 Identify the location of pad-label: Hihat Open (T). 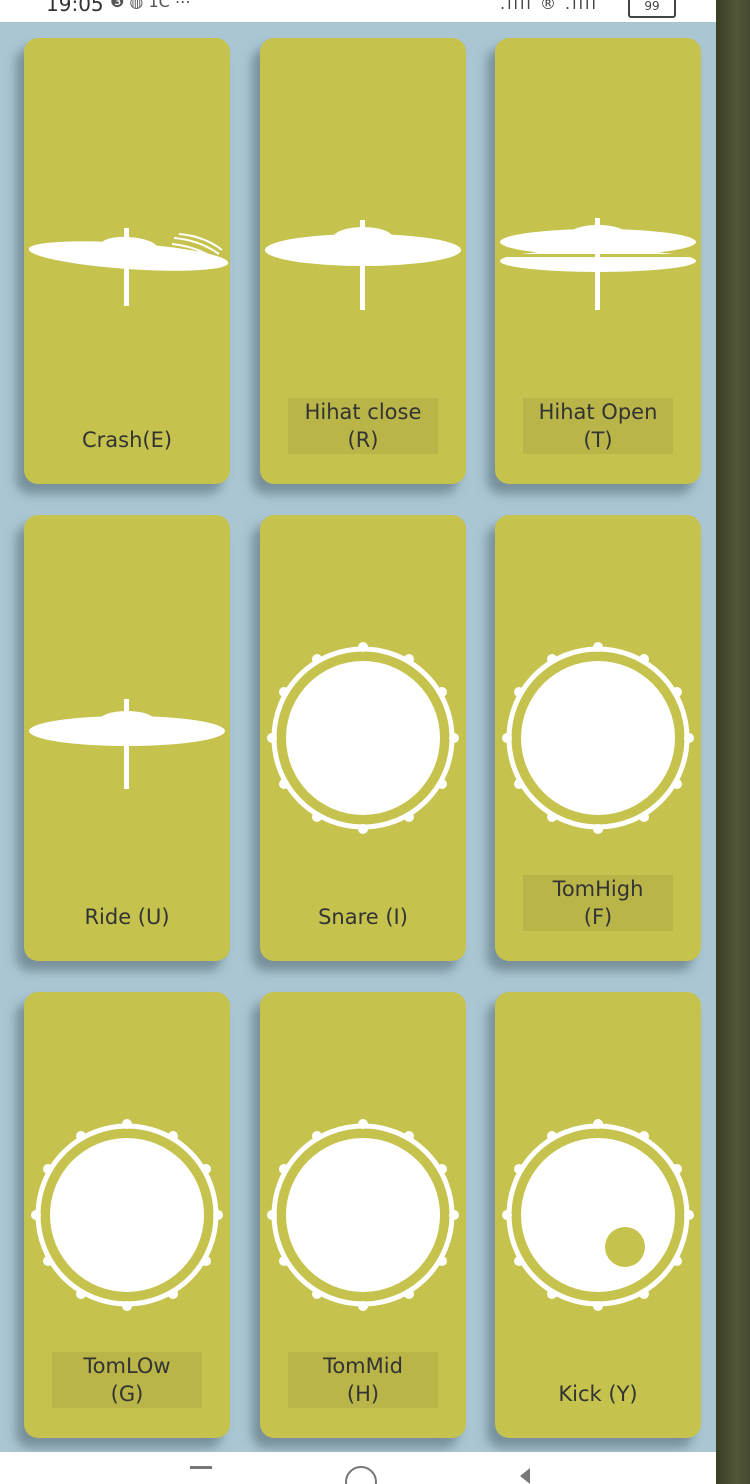
(598, 426).